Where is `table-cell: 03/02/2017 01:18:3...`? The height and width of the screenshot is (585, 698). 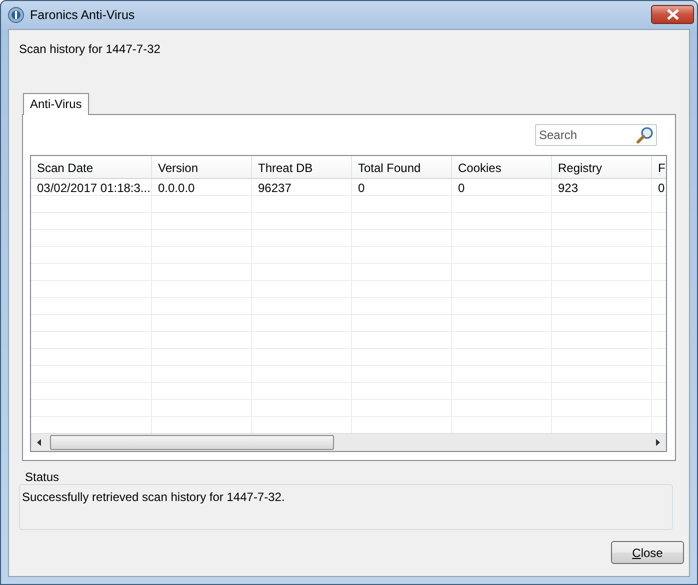
table-cell: 03/02/2017 01:18:3... is located at coordinates (91, 187).